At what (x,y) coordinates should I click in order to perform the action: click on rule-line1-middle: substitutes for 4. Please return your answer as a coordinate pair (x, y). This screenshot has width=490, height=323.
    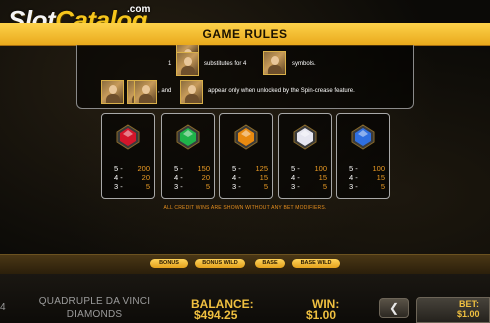
    Looking at the image, I should click on (225, 64).